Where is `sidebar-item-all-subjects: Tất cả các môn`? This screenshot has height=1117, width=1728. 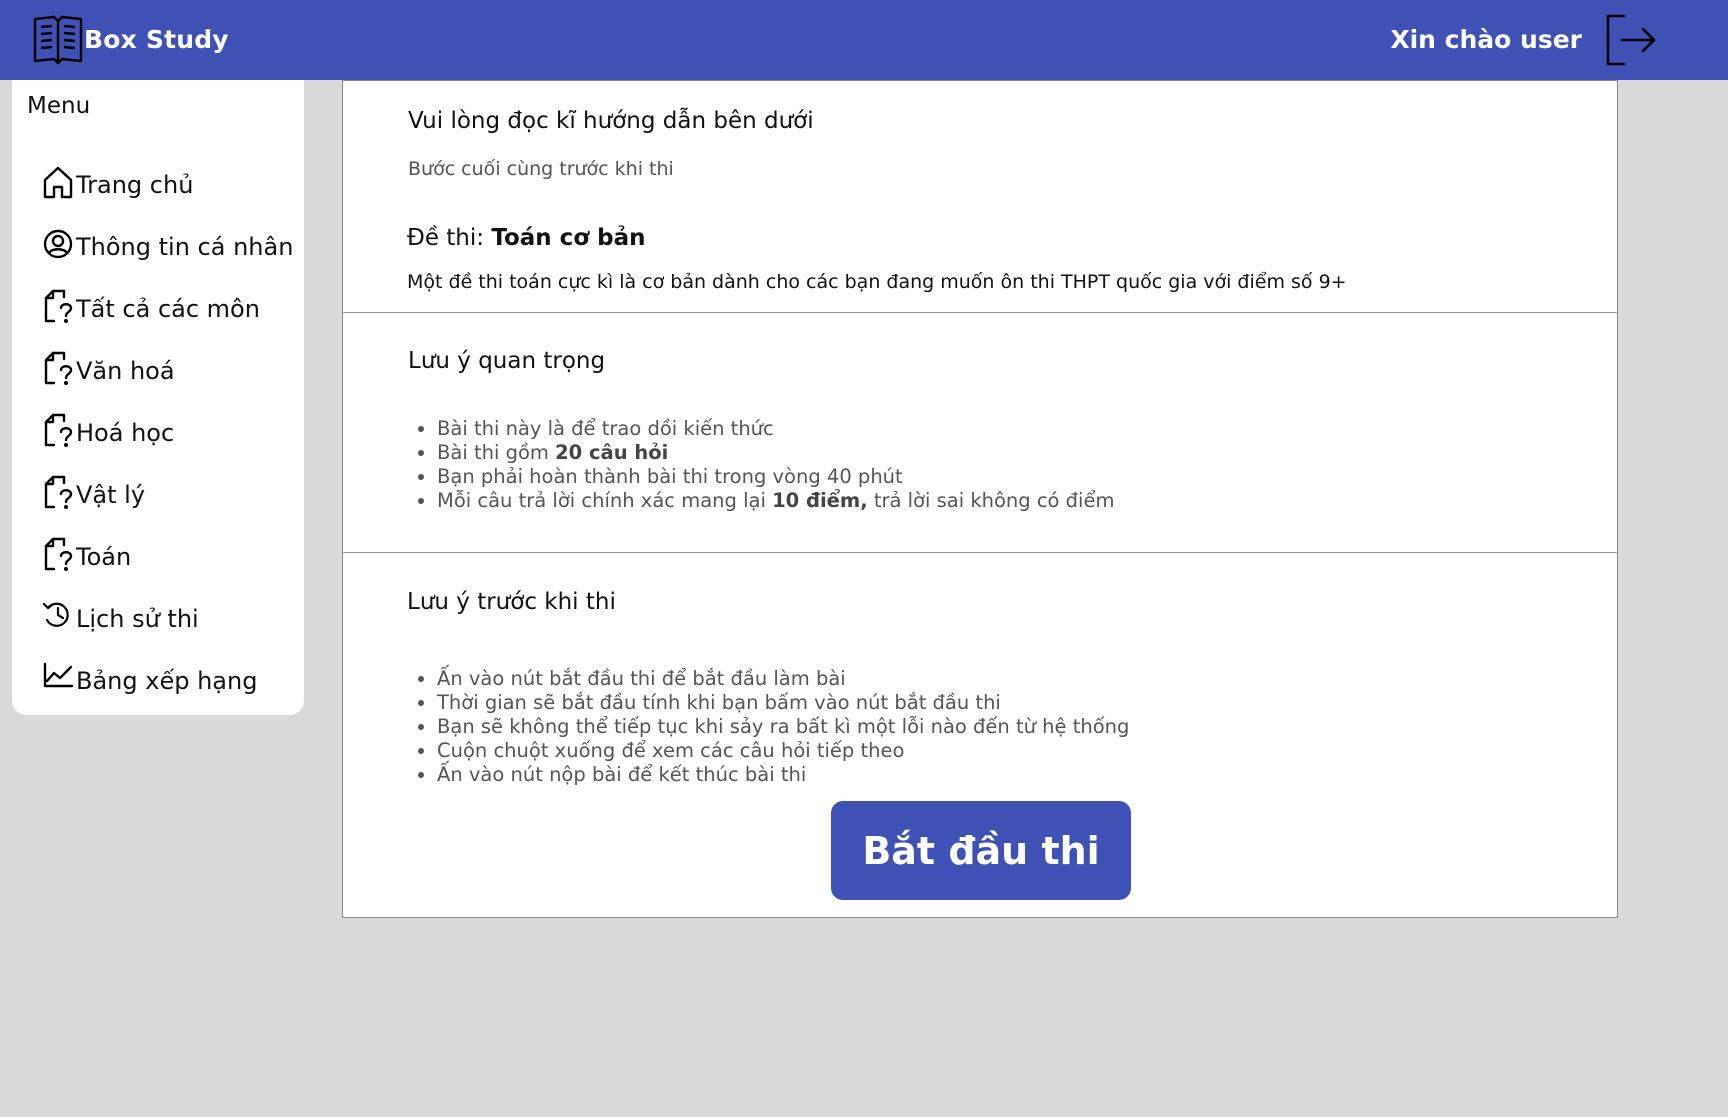 sidebar-item-all-subjects: Tất cả các môn is located at coordinates (167, 306).